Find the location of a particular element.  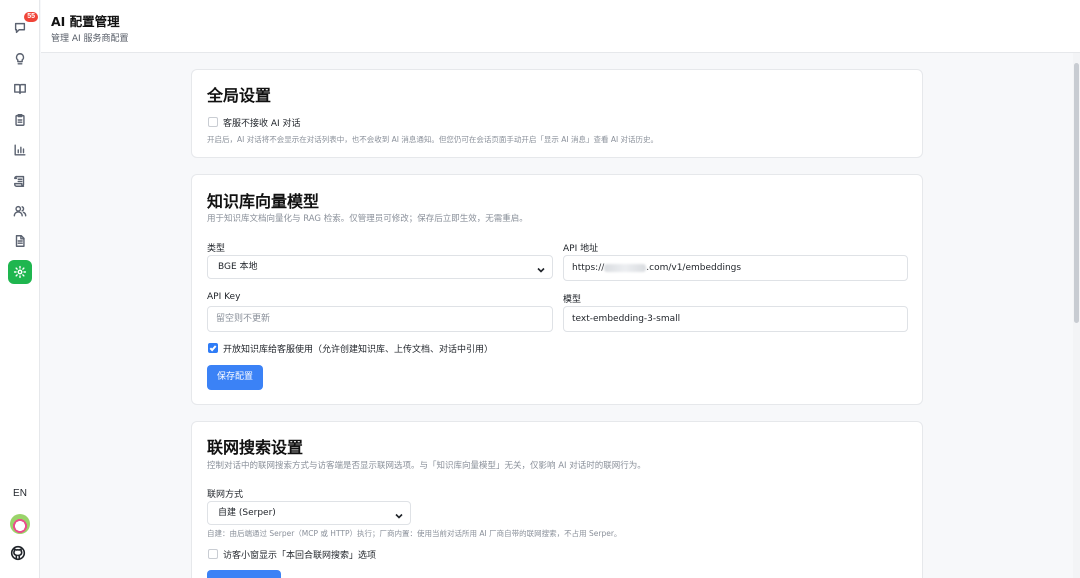

knowledge-model-title: 知识库向量模型 is located at coordinates (263, 201).